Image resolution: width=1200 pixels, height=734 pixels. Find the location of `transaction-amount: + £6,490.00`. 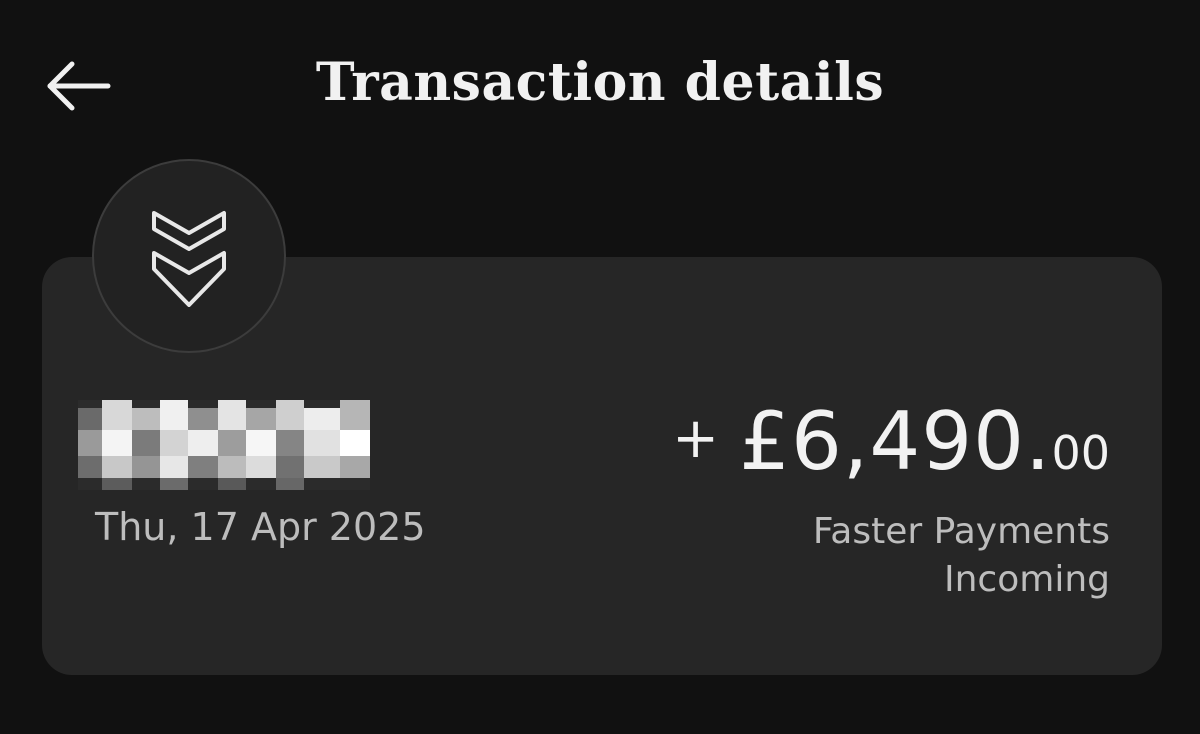

transaction-amount: + £6,490.00 is located at coordinates (891, 441).